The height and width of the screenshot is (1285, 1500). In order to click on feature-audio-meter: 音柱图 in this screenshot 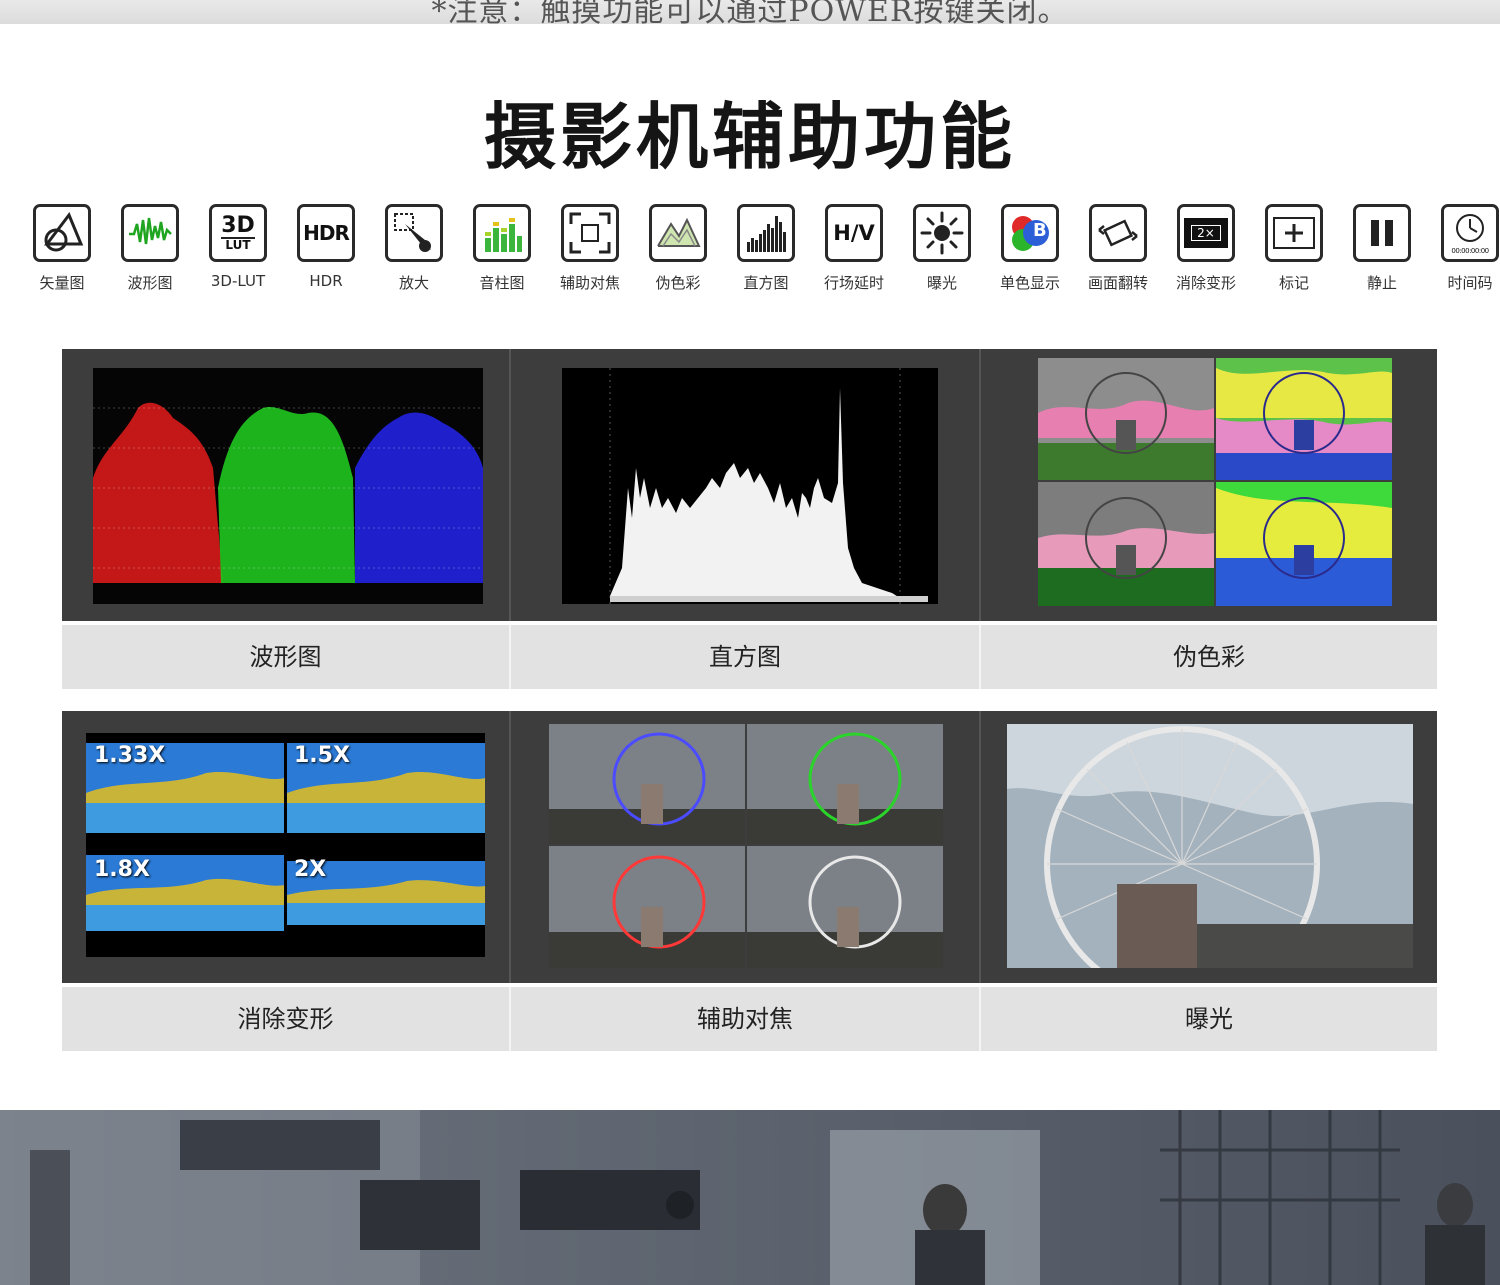, I will do `click(502, 248)`.